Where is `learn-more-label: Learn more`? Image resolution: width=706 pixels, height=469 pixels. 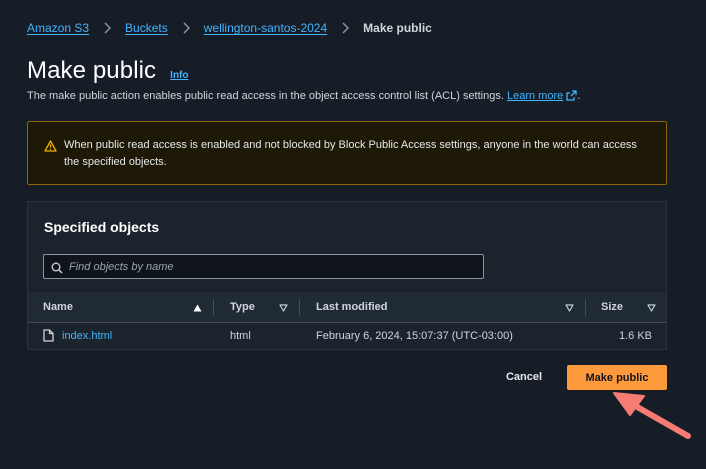
learn-more-label: Learn more is located at coordinates (535, 96).